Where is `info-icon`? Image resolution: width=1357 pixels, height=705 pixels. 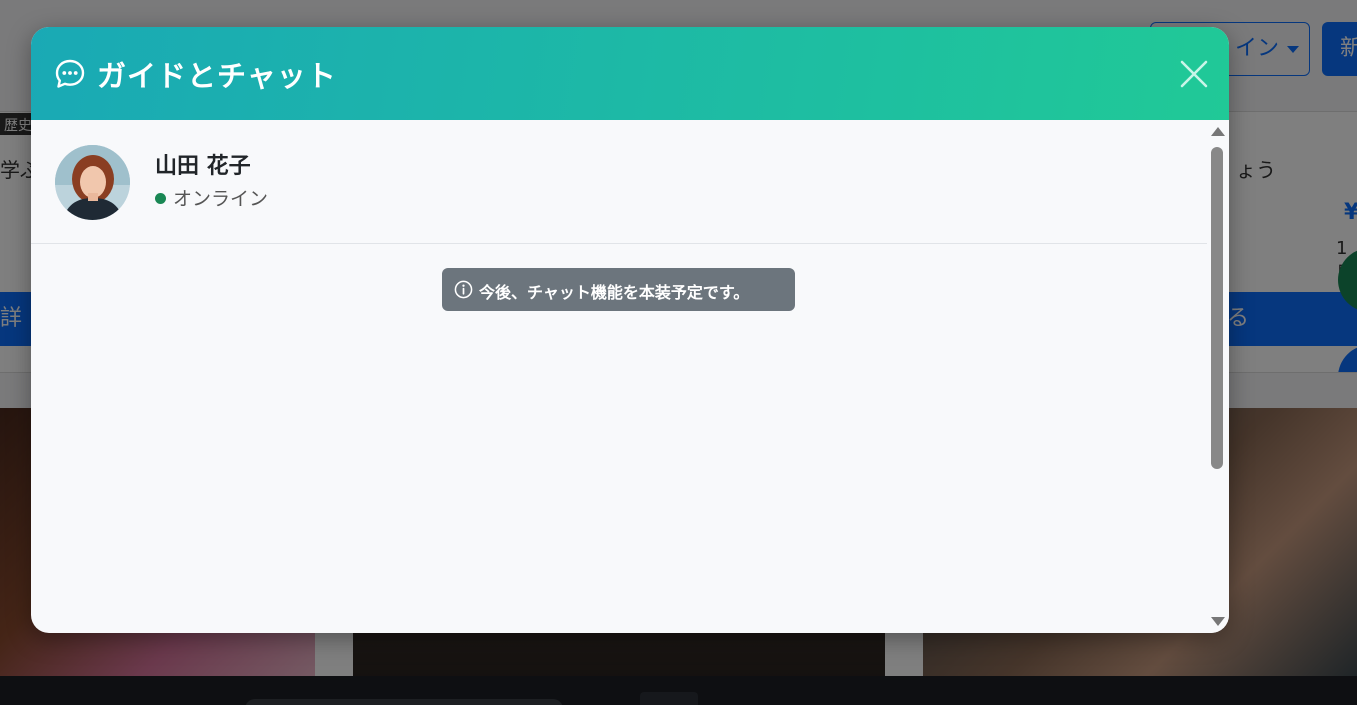 info-icon is located at coordinates (463, 289).